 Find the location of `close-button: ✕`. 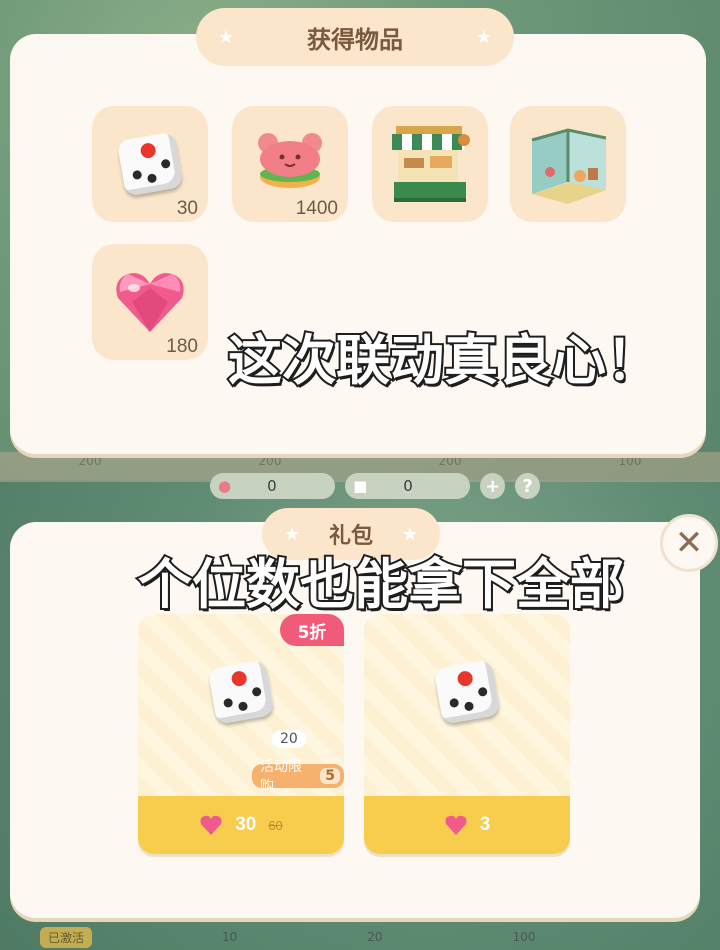

close-button: ✕ is located at coordinates (689, 543).